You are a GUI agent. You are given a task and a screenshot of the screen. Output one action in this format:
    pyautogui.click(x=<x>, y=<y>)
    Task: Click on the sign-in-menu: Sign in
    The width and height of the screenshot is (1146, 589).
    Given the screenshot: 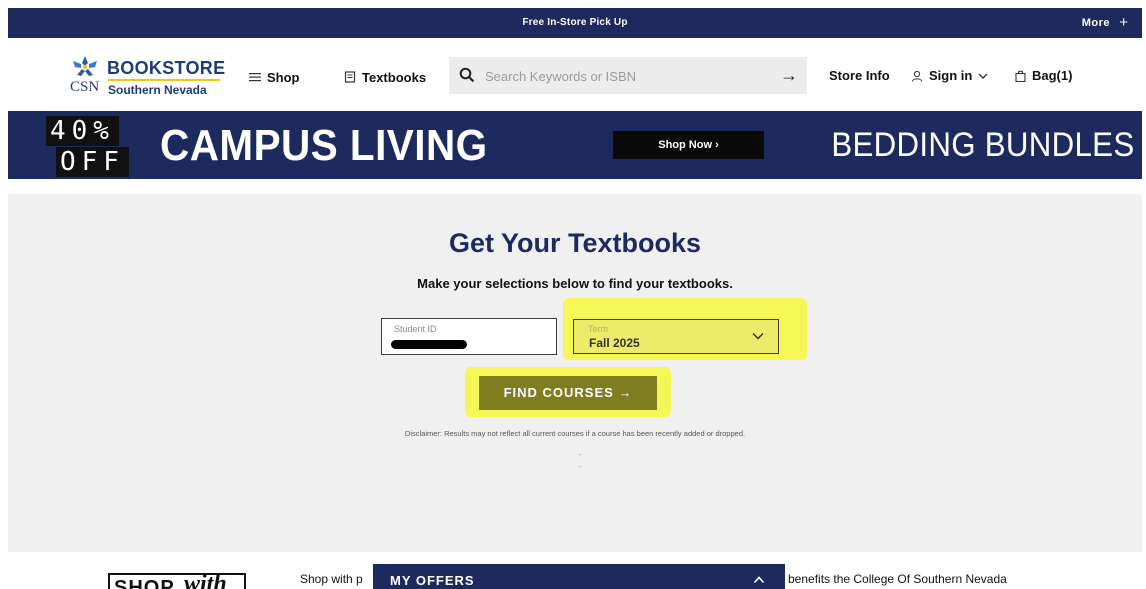 What is the action you would take?
    pyautogui.click(x=949, y=75)
    